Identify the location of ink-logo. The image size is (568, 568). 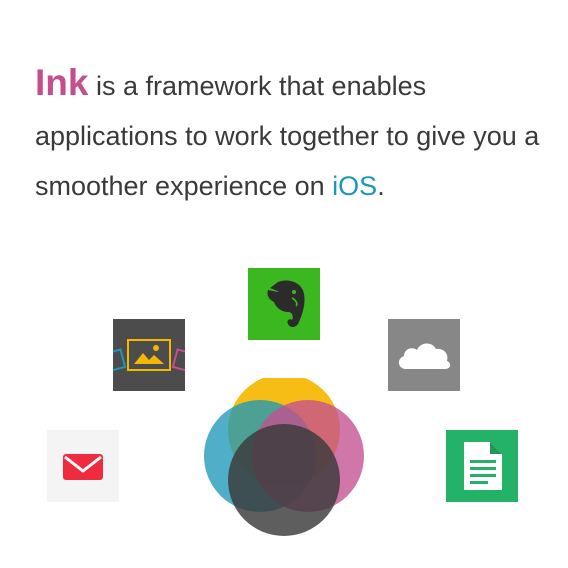
(284, 458).